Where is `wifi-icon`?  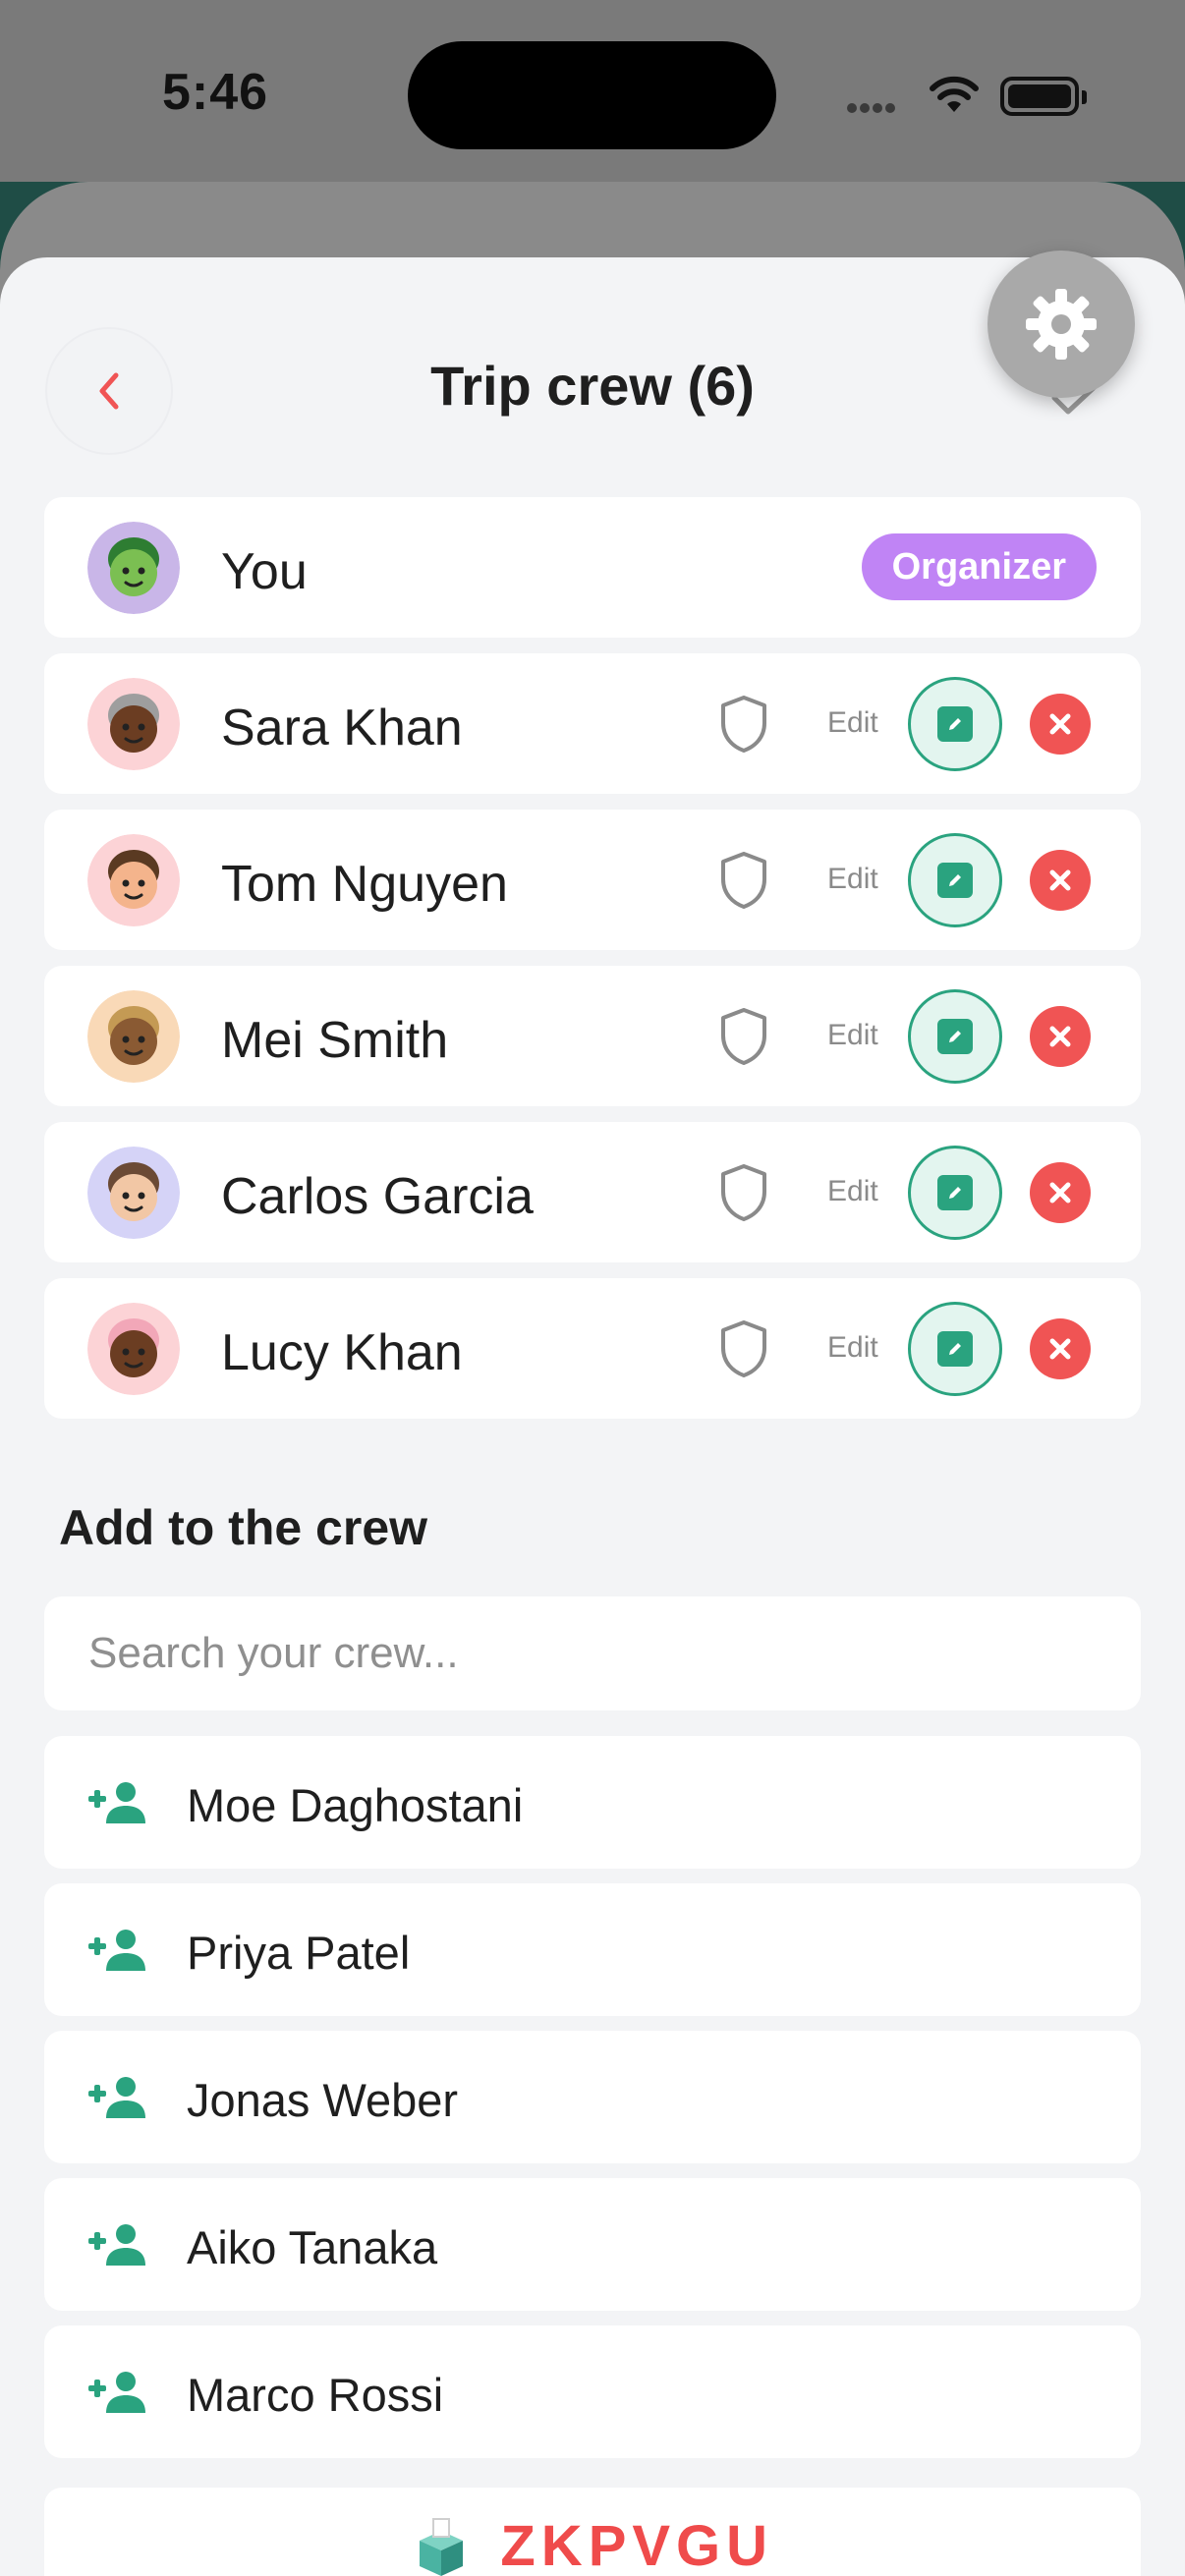
wifi-icon is located at coordinates (955, 94).